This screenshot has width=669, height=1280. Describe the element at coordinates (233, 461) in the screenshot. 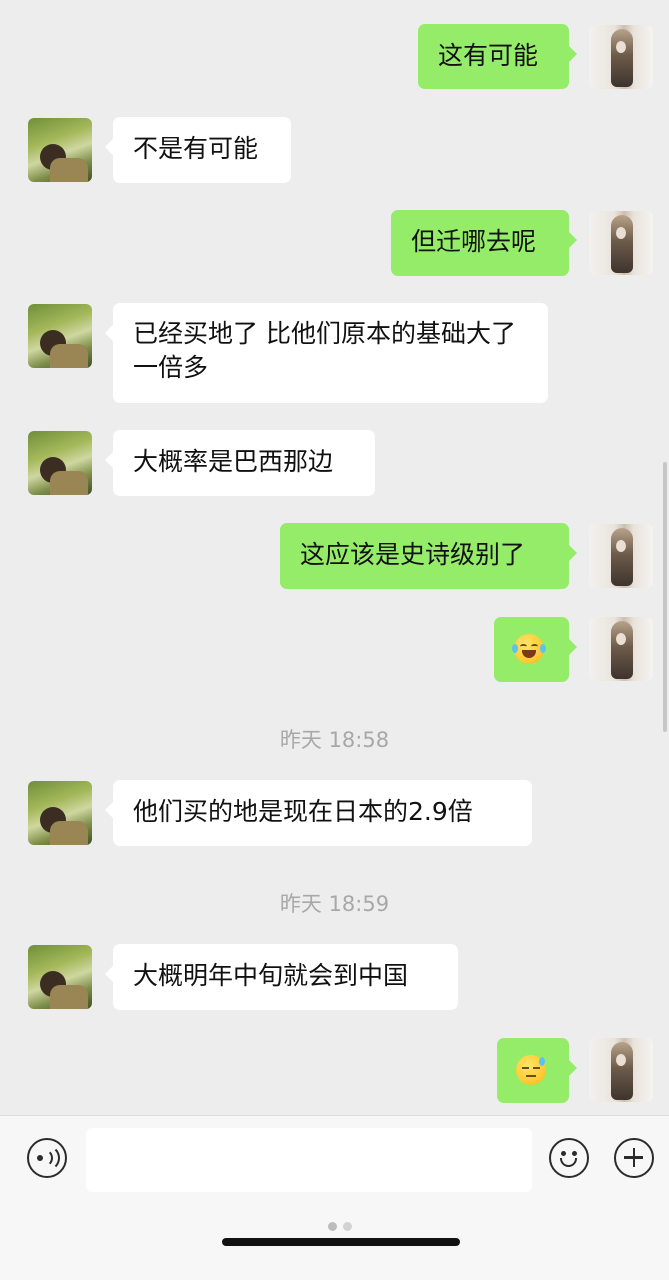

I see `message-text: 大概率是巴西那边` at that location.